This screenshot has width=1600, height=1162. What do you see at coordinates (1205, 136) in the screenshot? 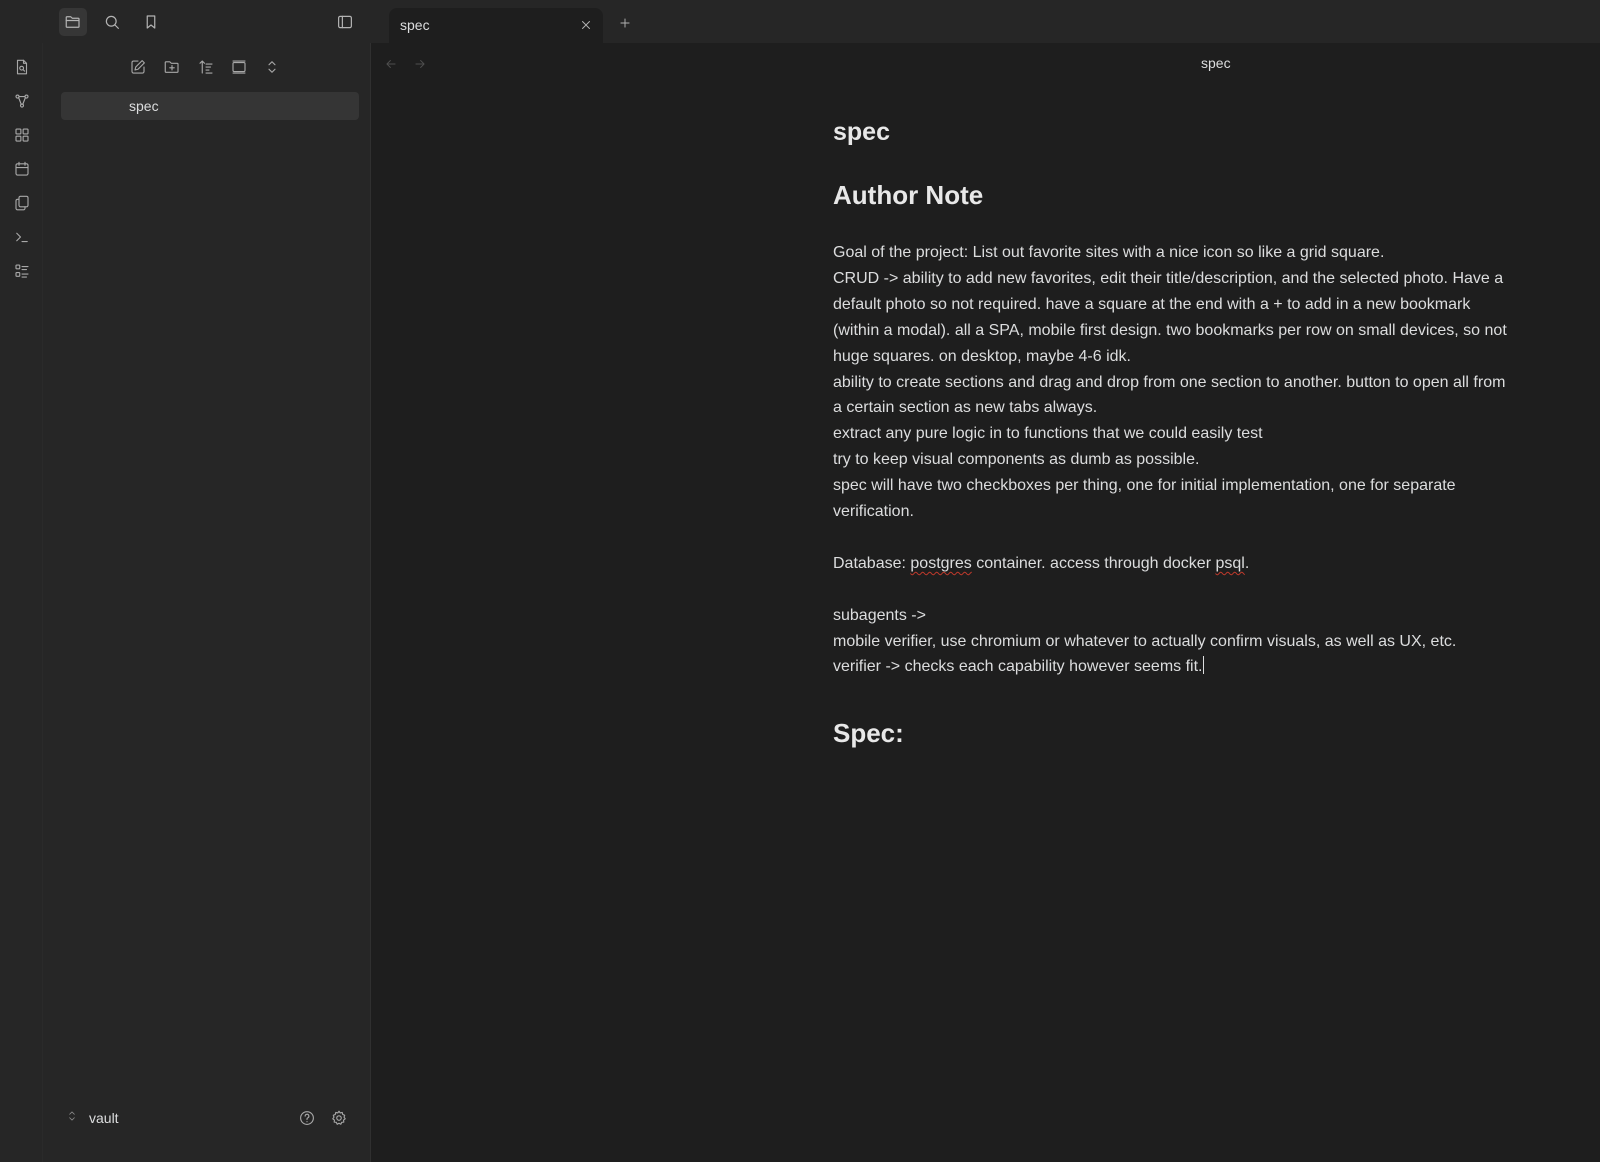
I see `note-title: spec` at bounding box center [1205, 136].